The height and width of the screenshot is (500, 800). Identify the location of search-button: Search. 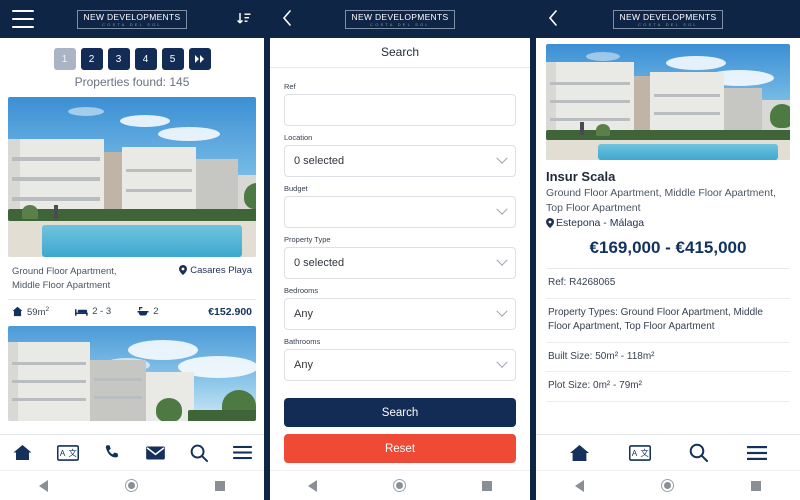
(400, 412).